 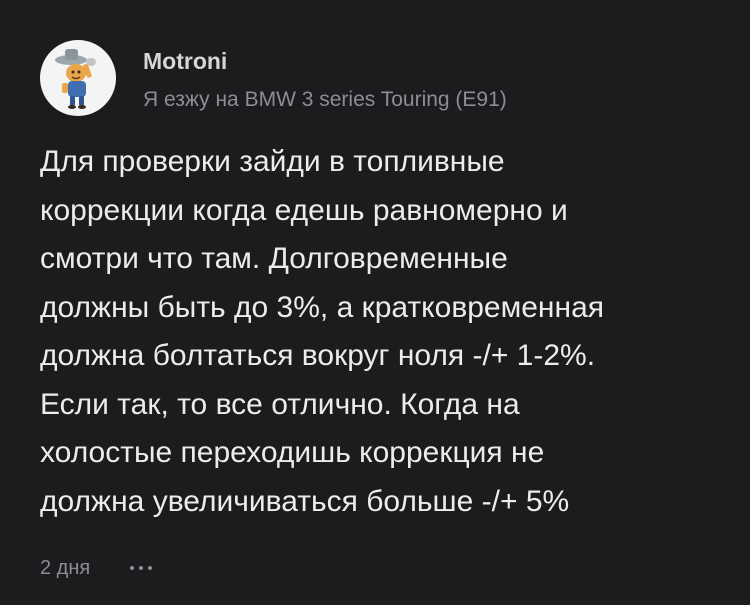 I want to click on comment-text-line: должны быть до 3%, а кратковременная, so click(x=322, y=307).